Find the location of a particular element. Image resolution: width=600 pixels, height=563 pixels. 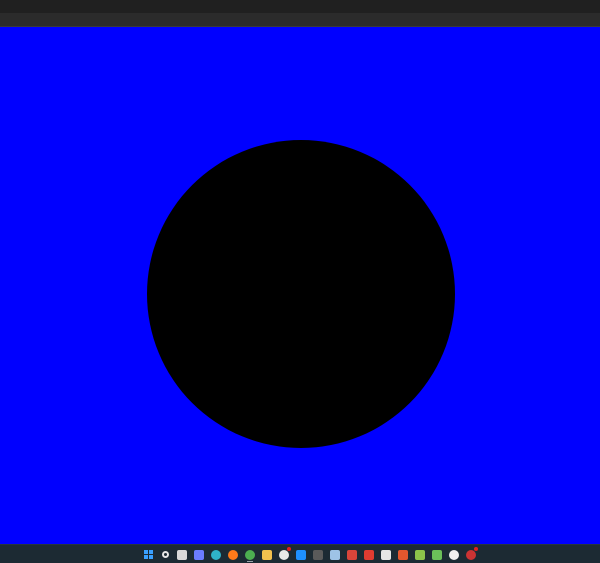

app-red-icon-glyph is located at coordinates (369, 554).